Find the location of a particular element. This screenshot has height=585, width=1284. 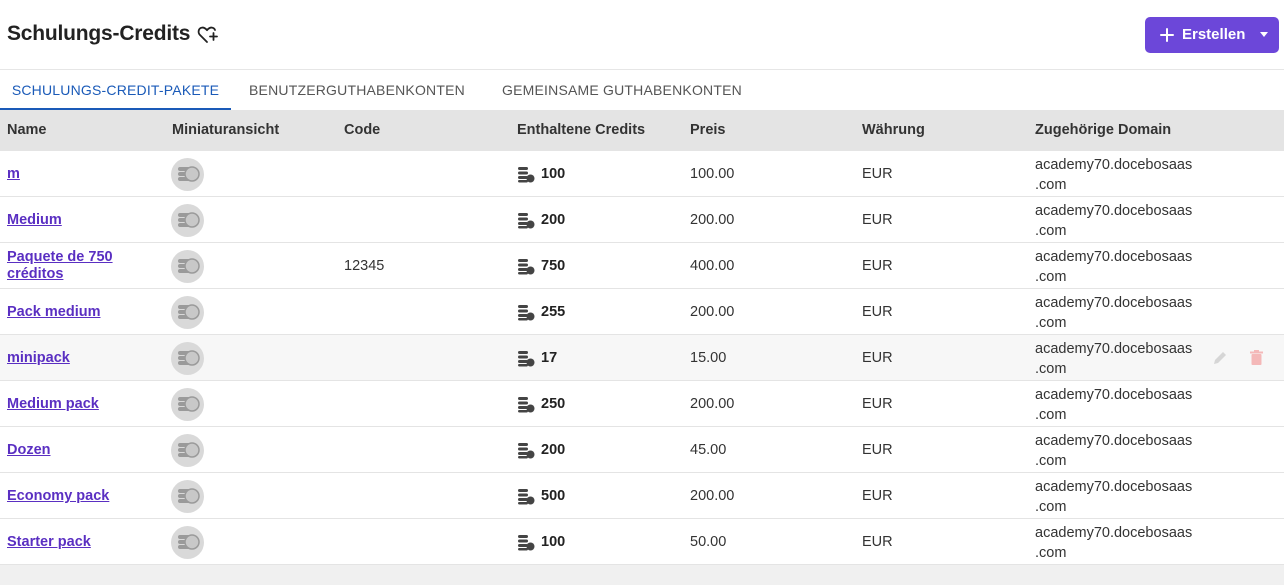

page-title: Schulungs-Credits is located at coordinates (99, 33).